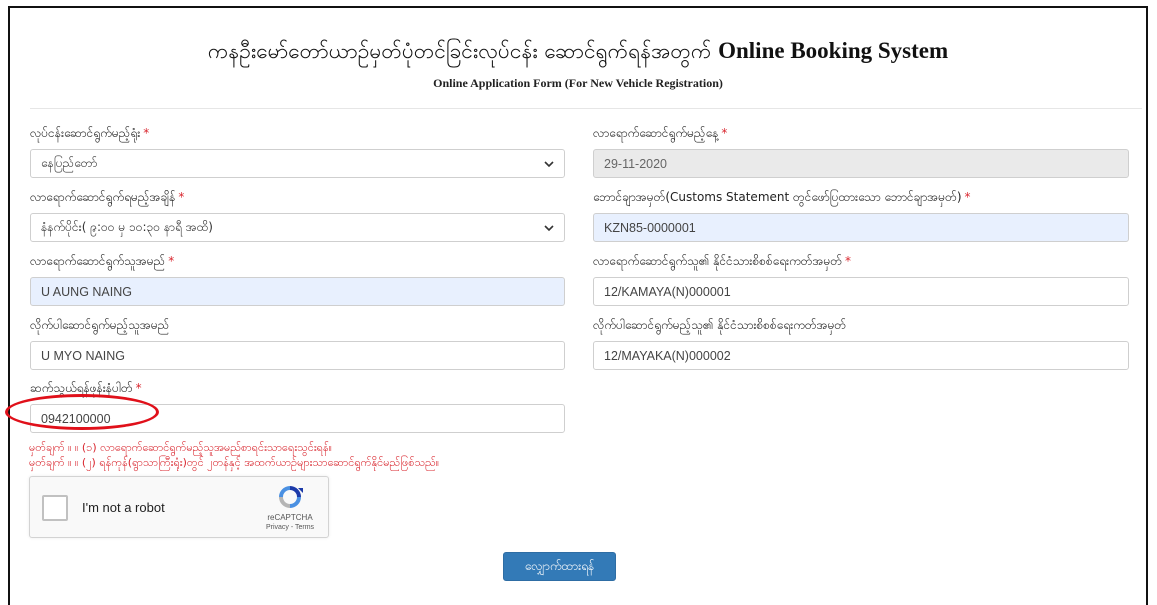 This screenshot has width=1157, height=605. I want to click on applicant-name-input: U AUNG NAING, so click(297, 291).